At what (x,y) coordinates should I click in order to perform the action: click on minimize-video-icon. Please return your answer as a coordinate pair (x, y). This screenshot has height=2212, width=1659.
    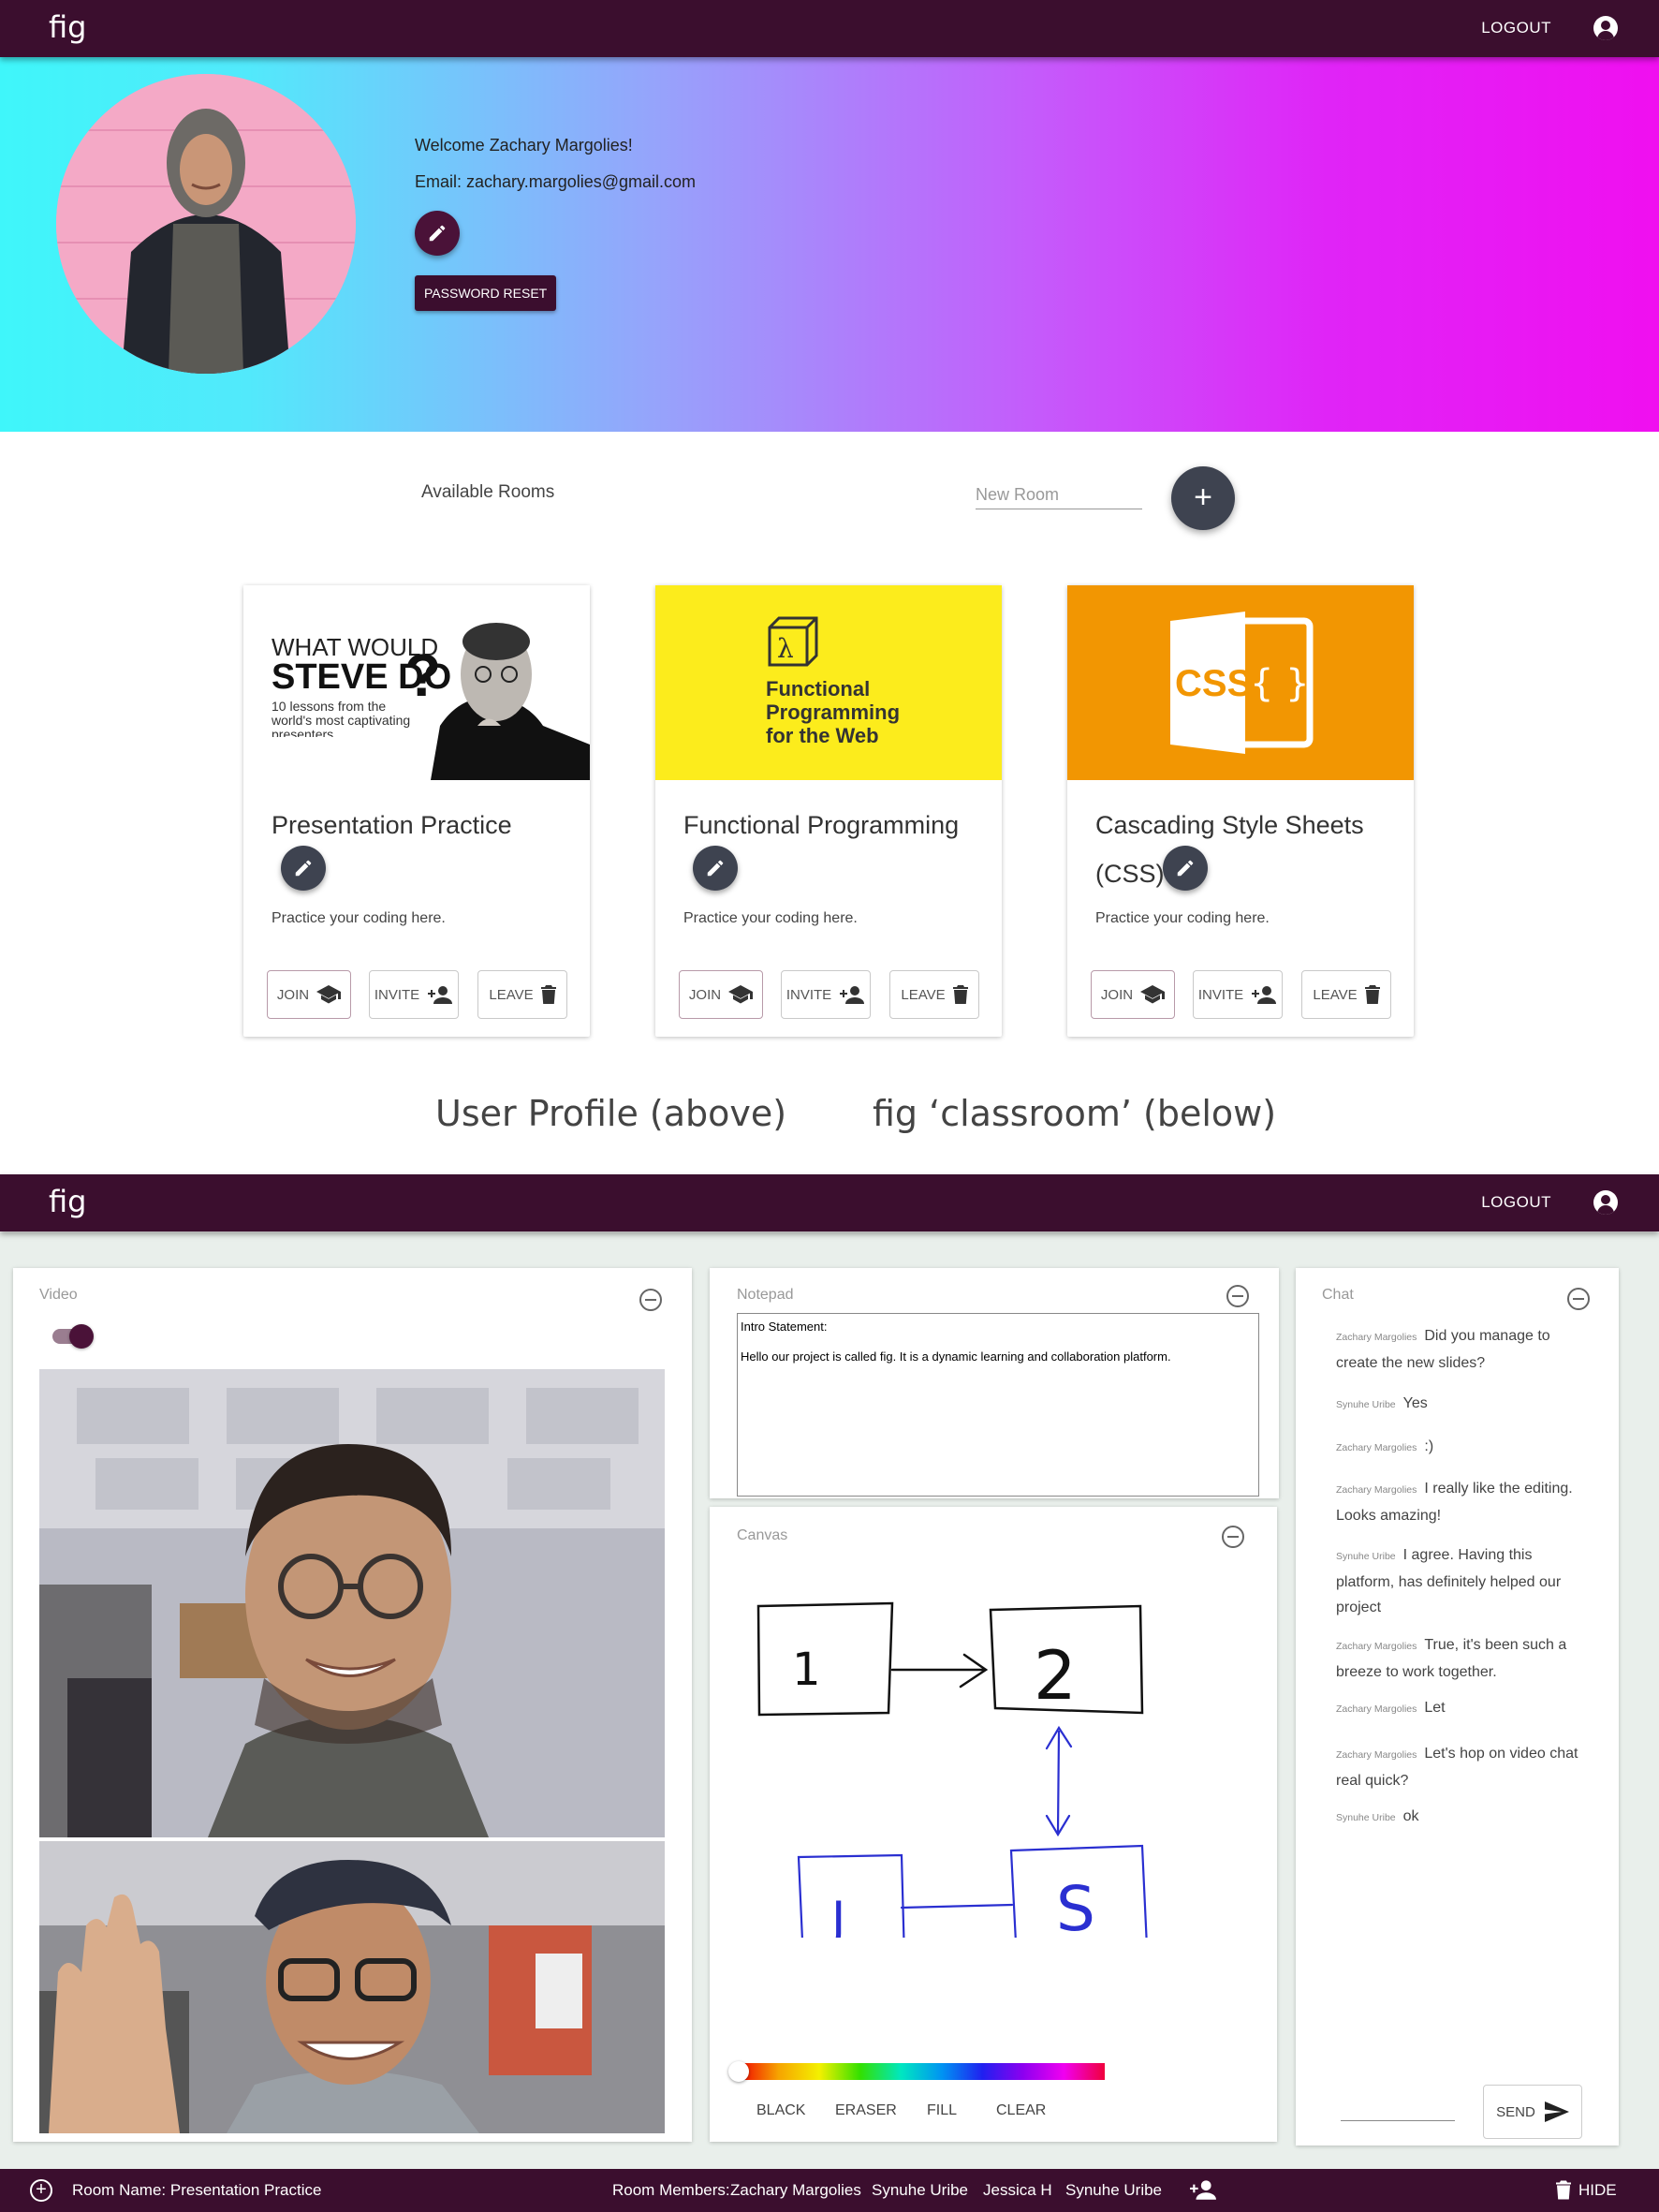
    Looking at the image, I should click on (650, 1300).